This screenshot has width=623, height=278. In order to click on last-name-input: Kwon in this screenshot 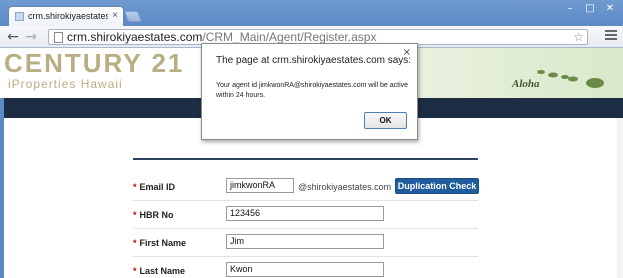, I will do `click(305, 269)`.